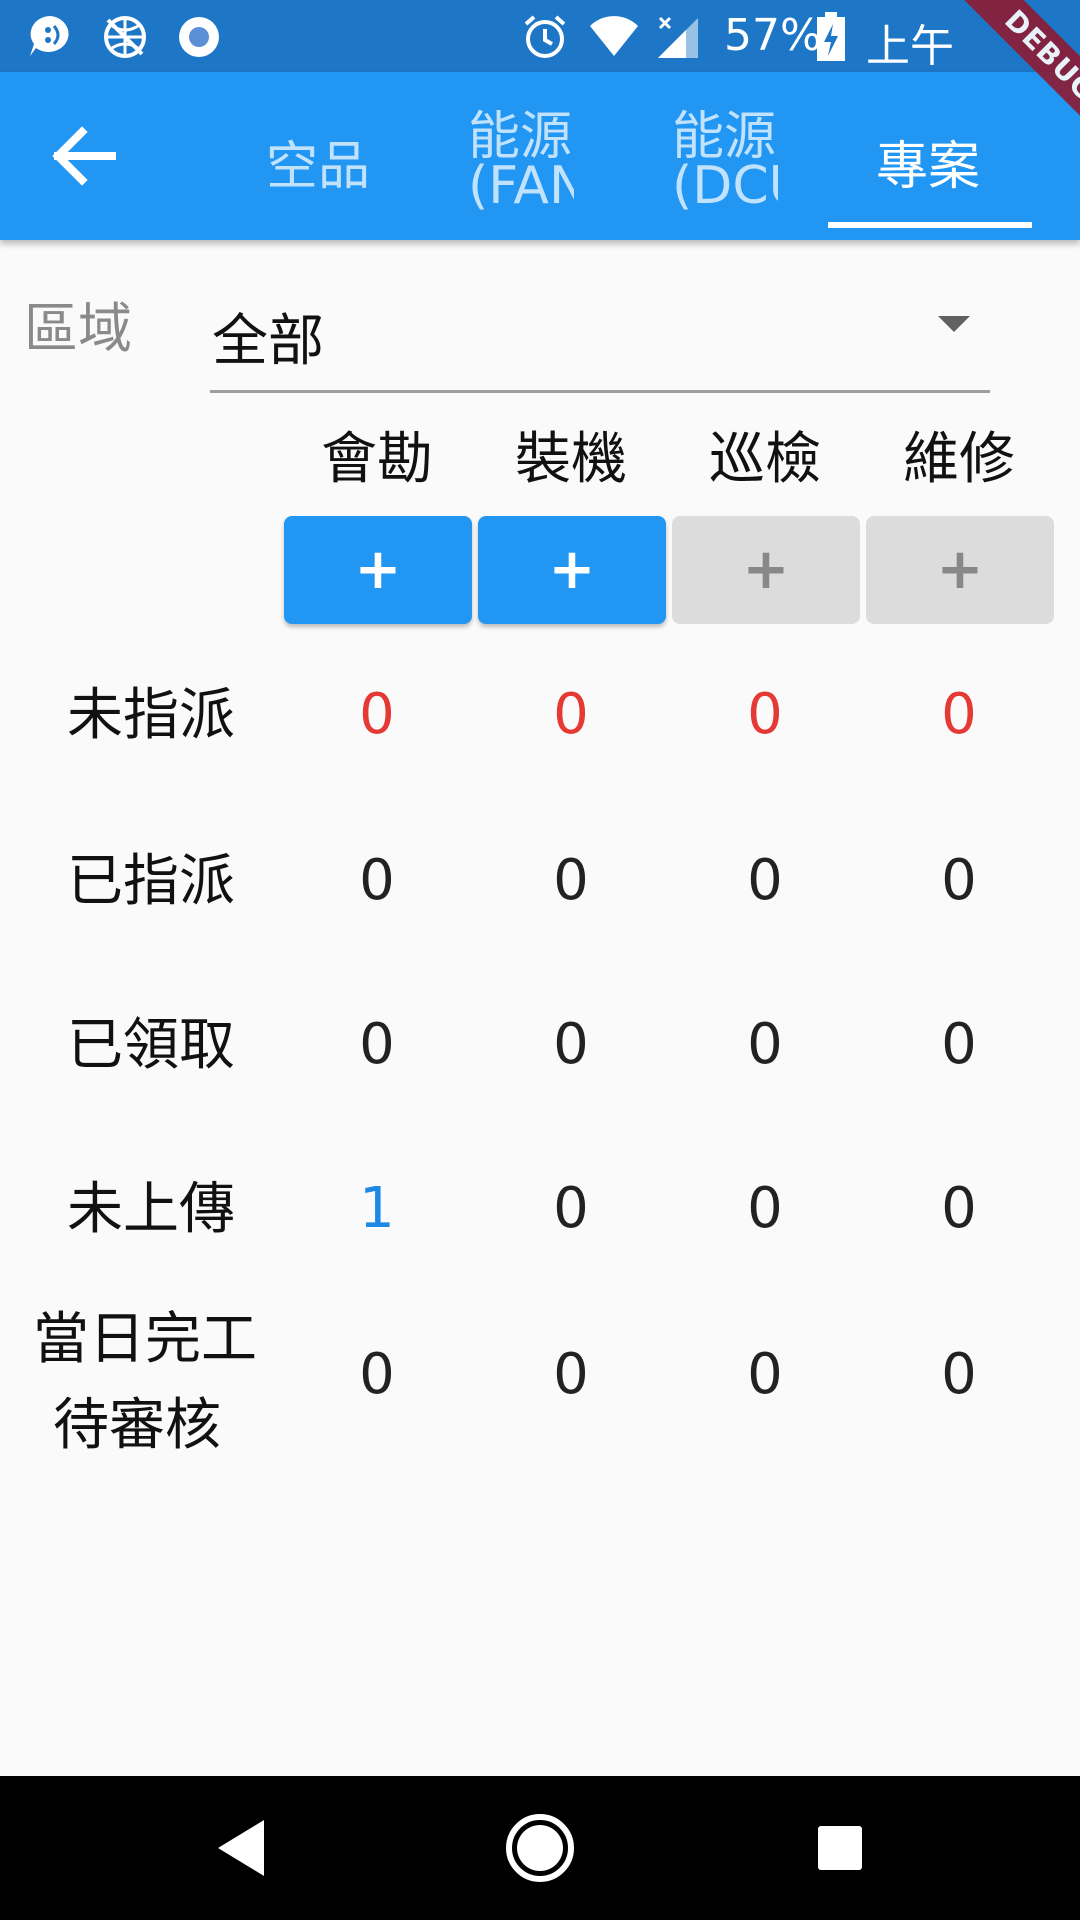 This screenshot has height=1920, width=1080. What do you see at coordinates (614, 36) in the screenshot?
I see `wifi-icon` at bounding box center [614, 36].